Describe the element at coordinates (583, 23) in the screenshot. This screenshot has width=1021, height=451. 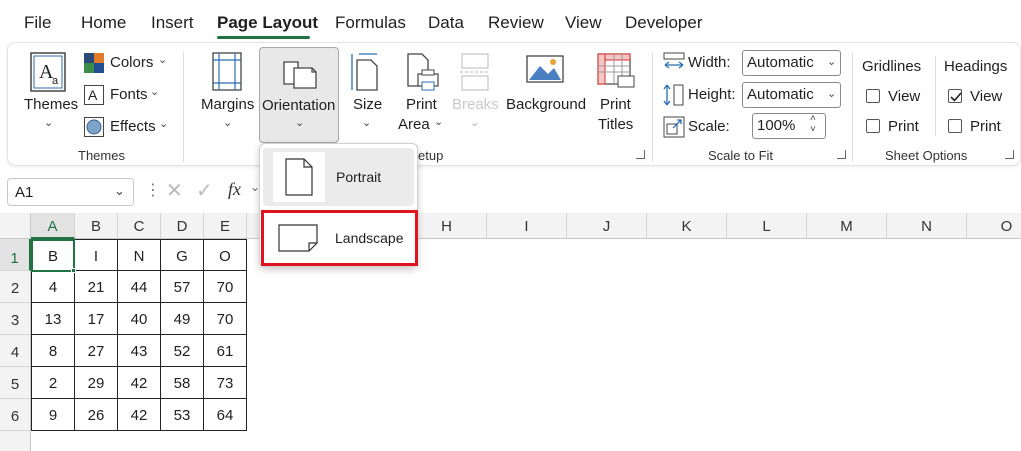
I see `tab-view: View` at that location.